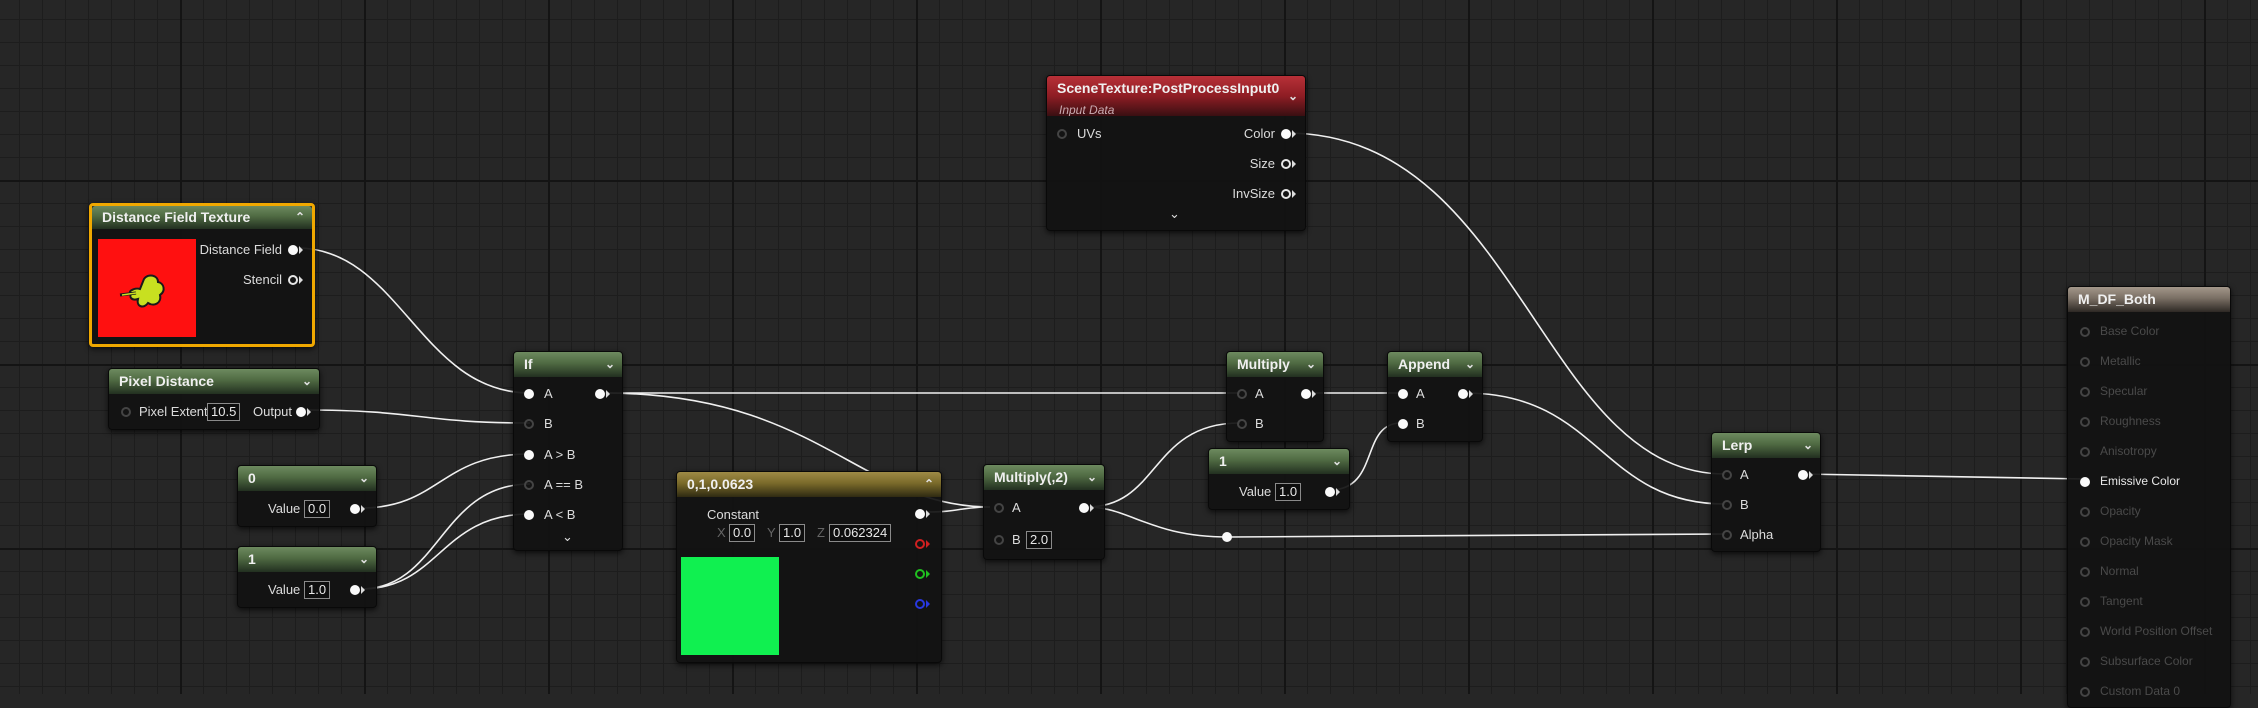 This screenshot has height=708, width=2258. I want to click on output-pin-b, so click(920, 604).